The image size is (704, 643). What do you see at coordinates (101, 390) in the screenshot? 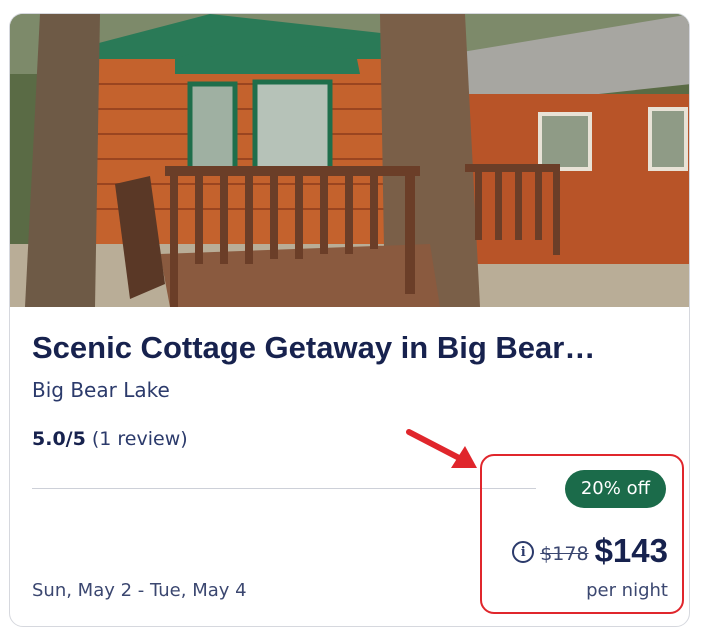
I see `listing-location: Big Bear Lake` at bounding box center [101, 390].